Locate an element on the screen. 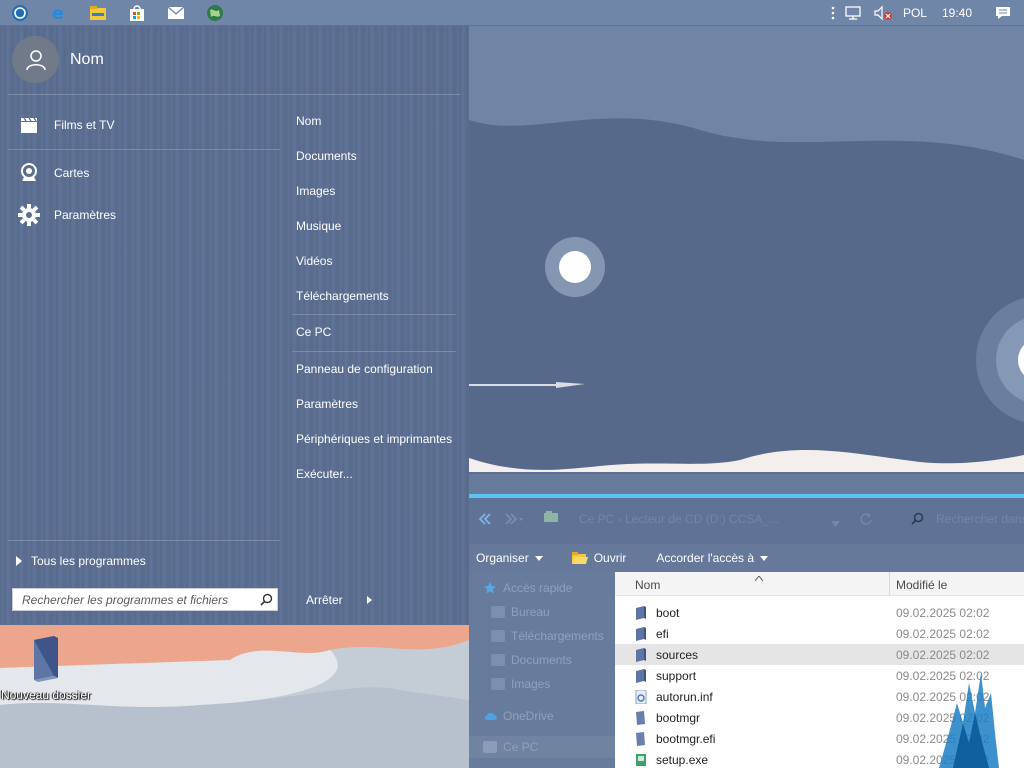  nav-item-images: Images is located at coordinates (520, 684).